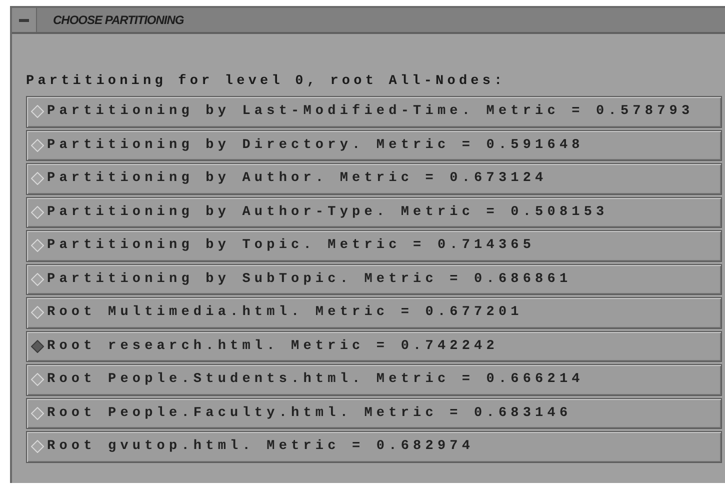  What do you see at coordinates (374, 246) in the screenshot?
I see `option-row: Partitioning by Topic. Metric = 0.714365` at bounding box center [374, 246].